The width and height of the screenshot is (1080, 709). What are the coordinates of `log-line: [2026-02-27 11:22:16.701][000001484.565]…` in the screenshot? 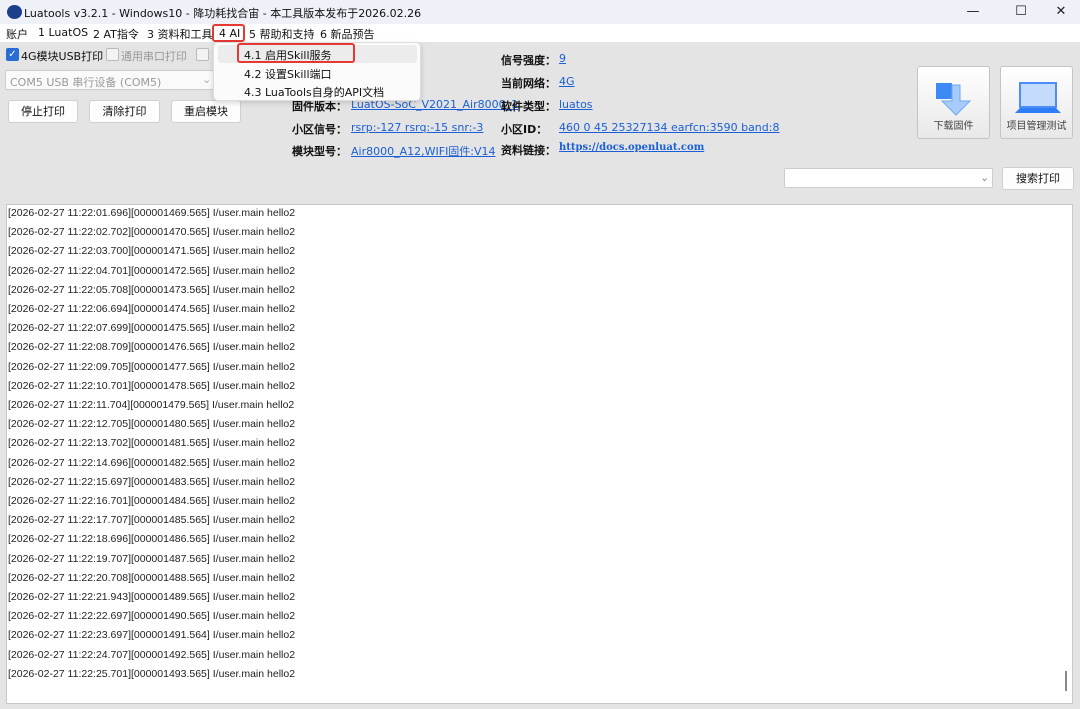 It's located at (152, 501).